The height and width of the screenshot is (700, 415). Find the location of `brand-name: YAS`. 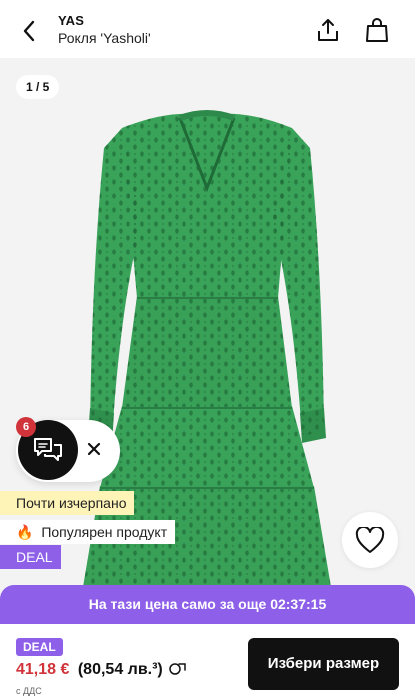

brand-name: YAS is located at coordinates (71, 20).